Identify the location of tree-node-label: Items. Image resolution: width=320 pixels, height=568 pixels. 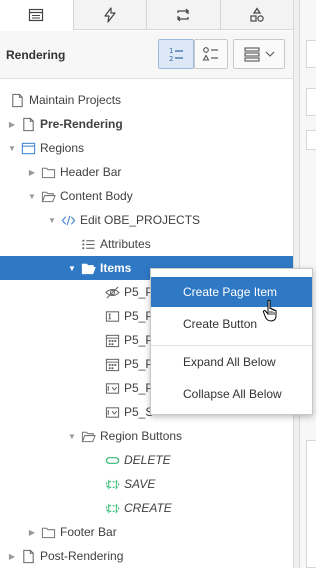
(116, 268).